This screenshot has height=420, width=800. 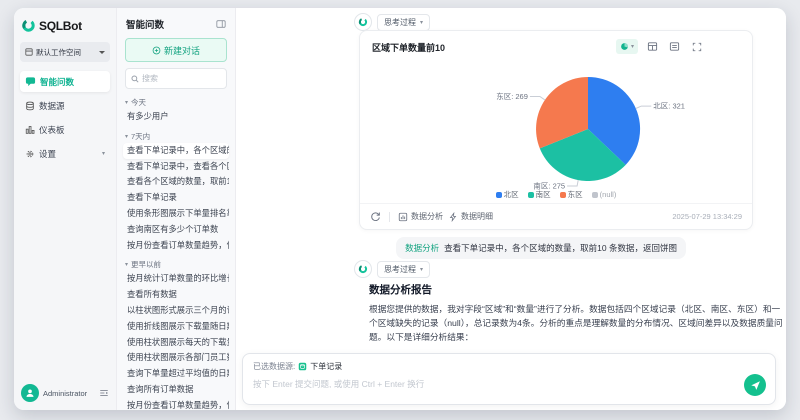 I want to click on chart-type-select: ▾, so click(x=626, y=46).